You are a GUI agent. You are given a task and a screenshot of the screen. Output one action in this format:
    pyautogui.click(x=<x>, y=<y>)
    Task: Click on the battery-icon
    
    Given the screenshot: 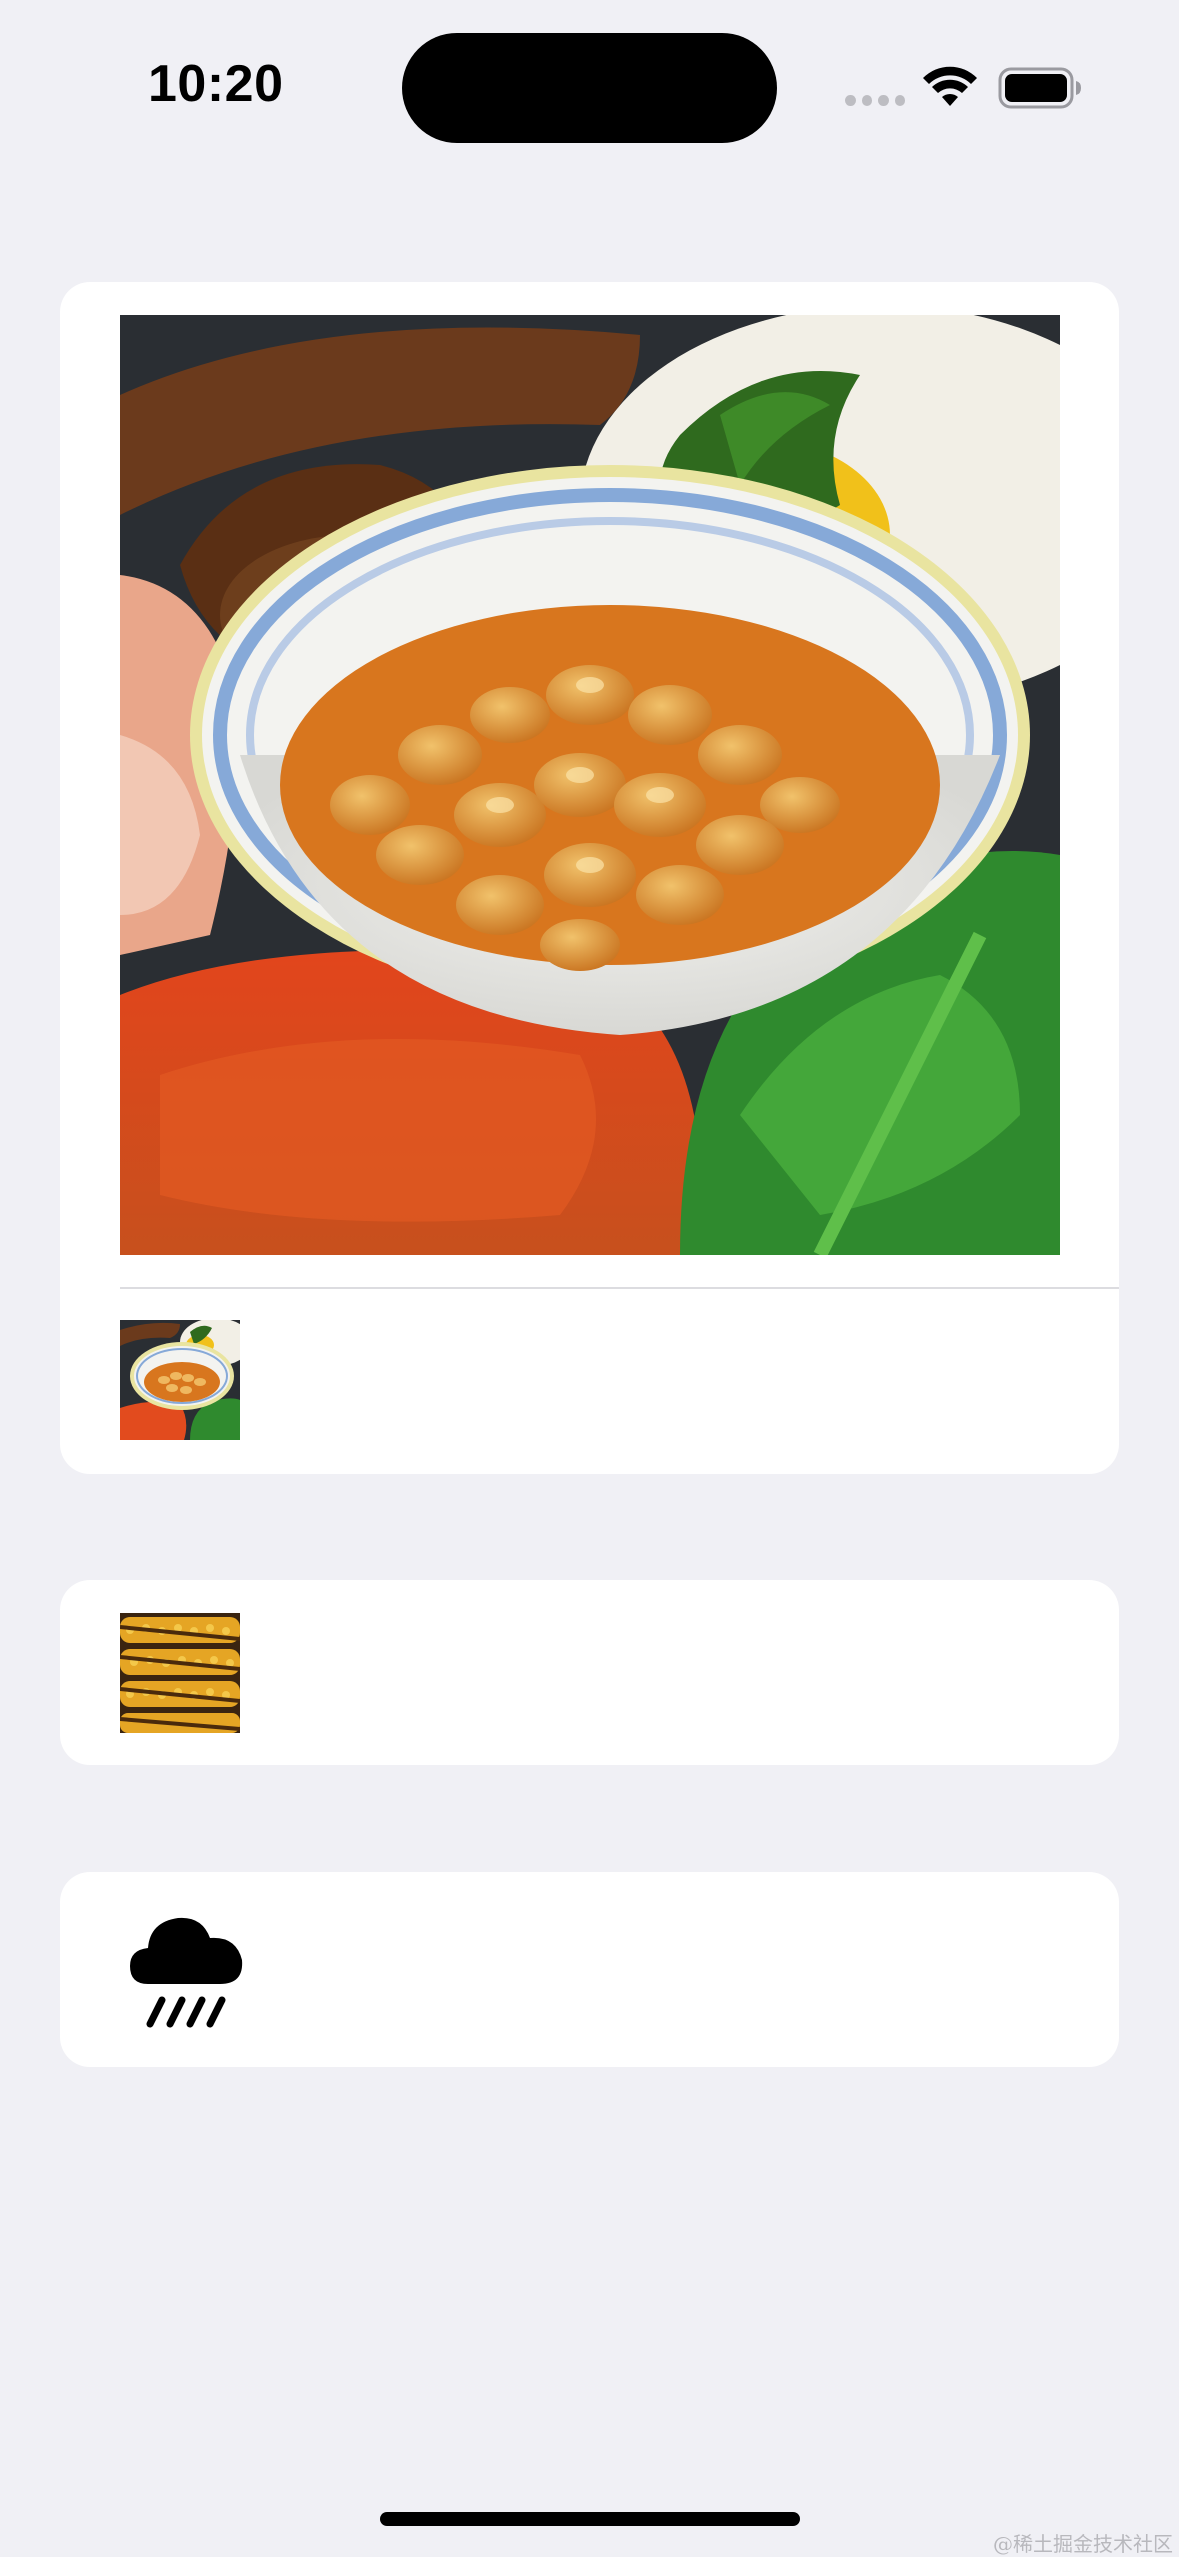 What is the action you would take?
    pyautogui.click(x=1039, y=88)
    